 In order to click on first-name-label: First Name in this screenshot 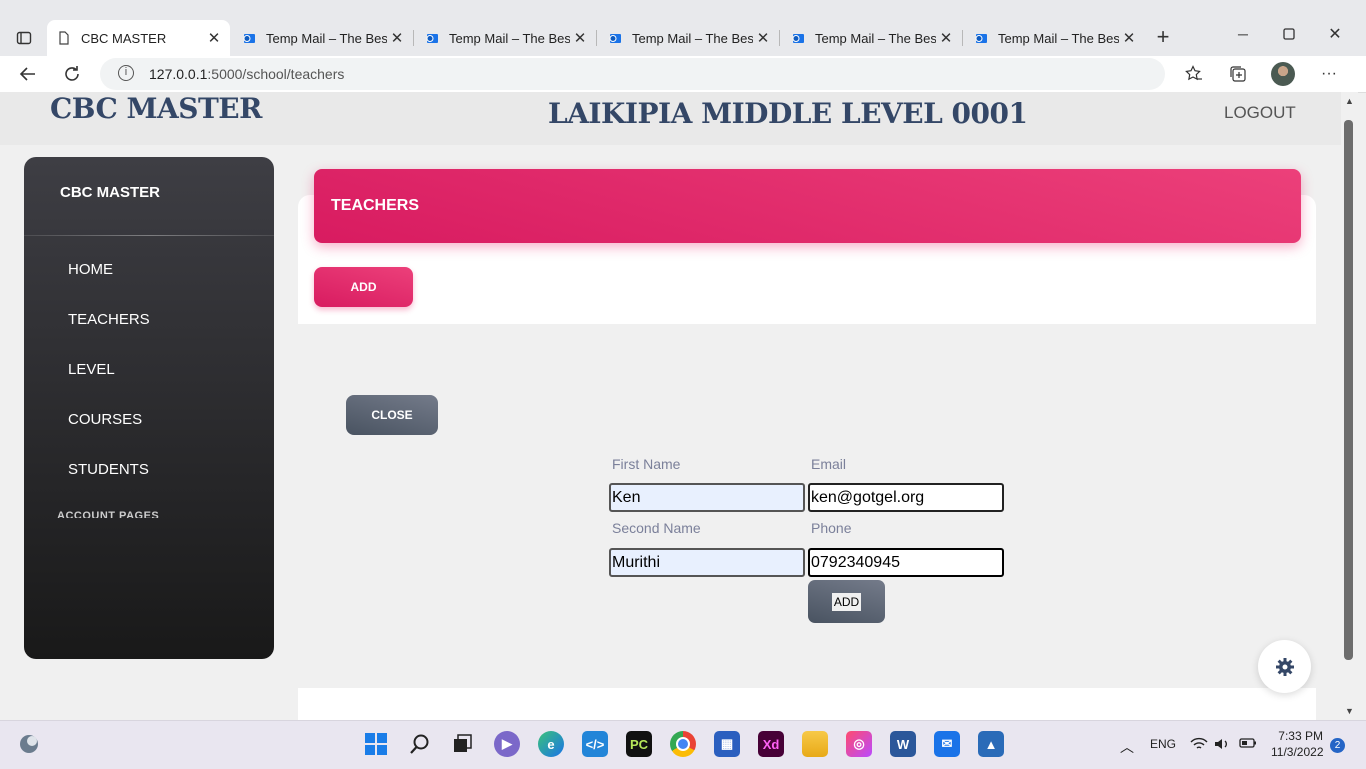, I will do `click(646, 464)`.